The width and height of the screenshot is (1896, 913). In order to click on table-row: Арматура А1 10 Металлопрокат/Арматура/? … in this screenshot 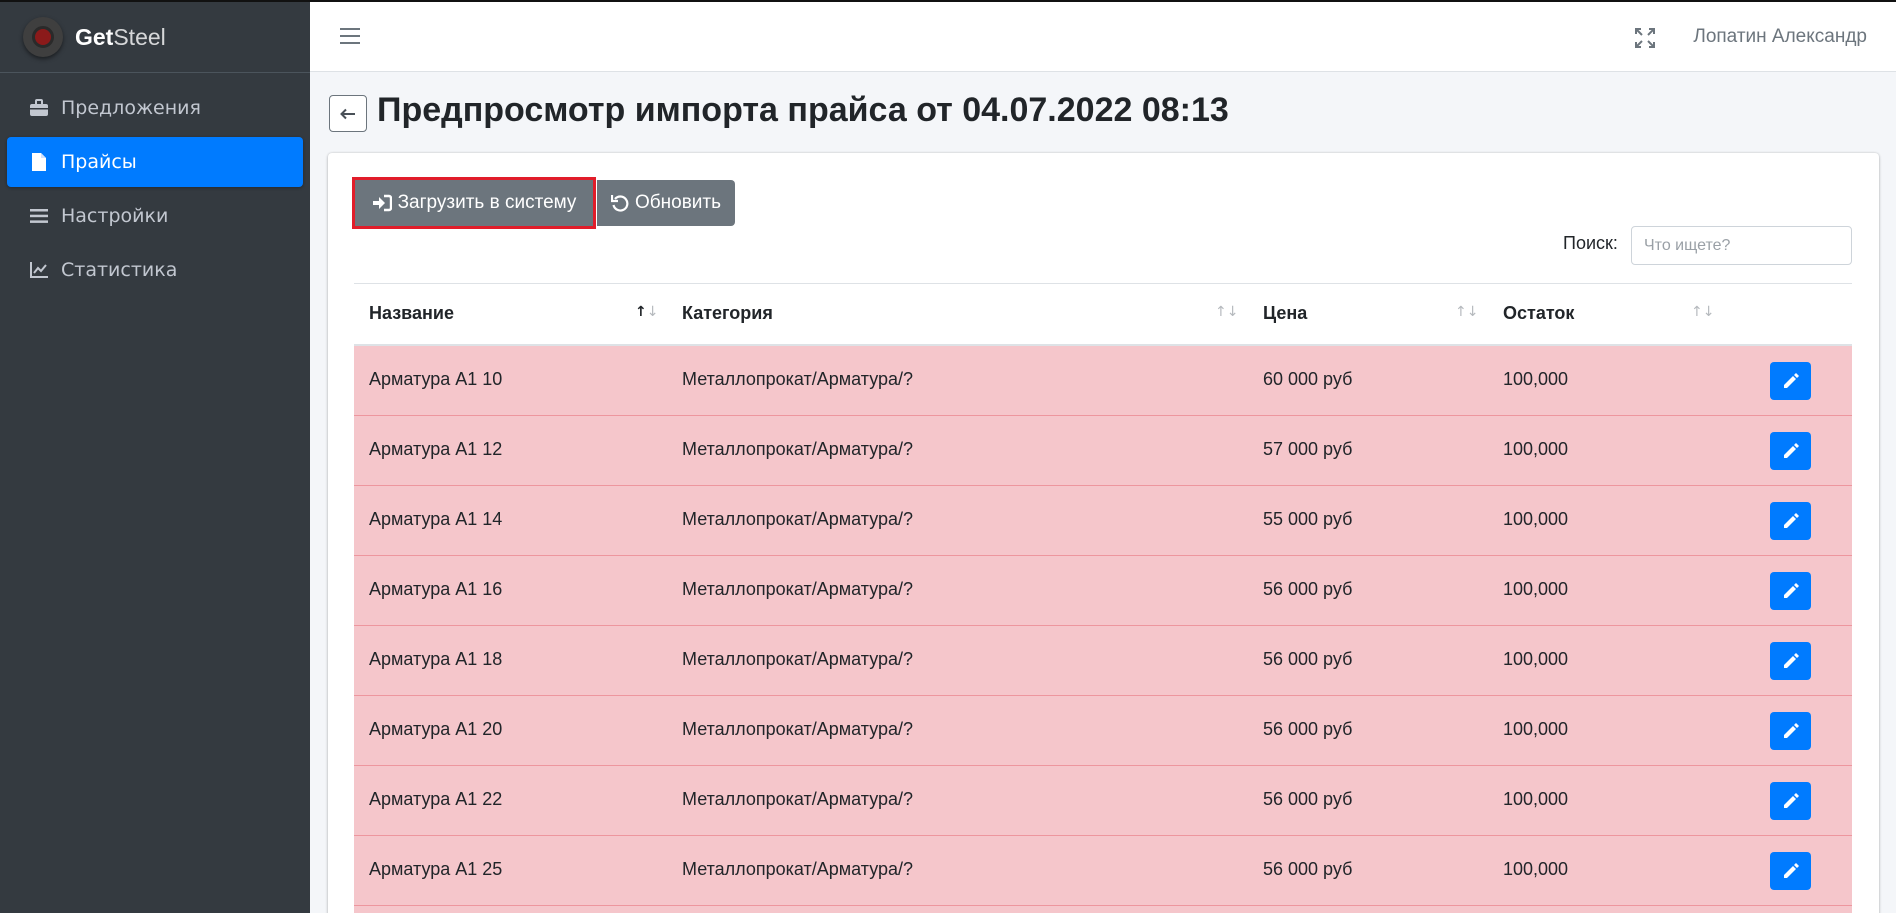, I will do `click(1103, 381)`.